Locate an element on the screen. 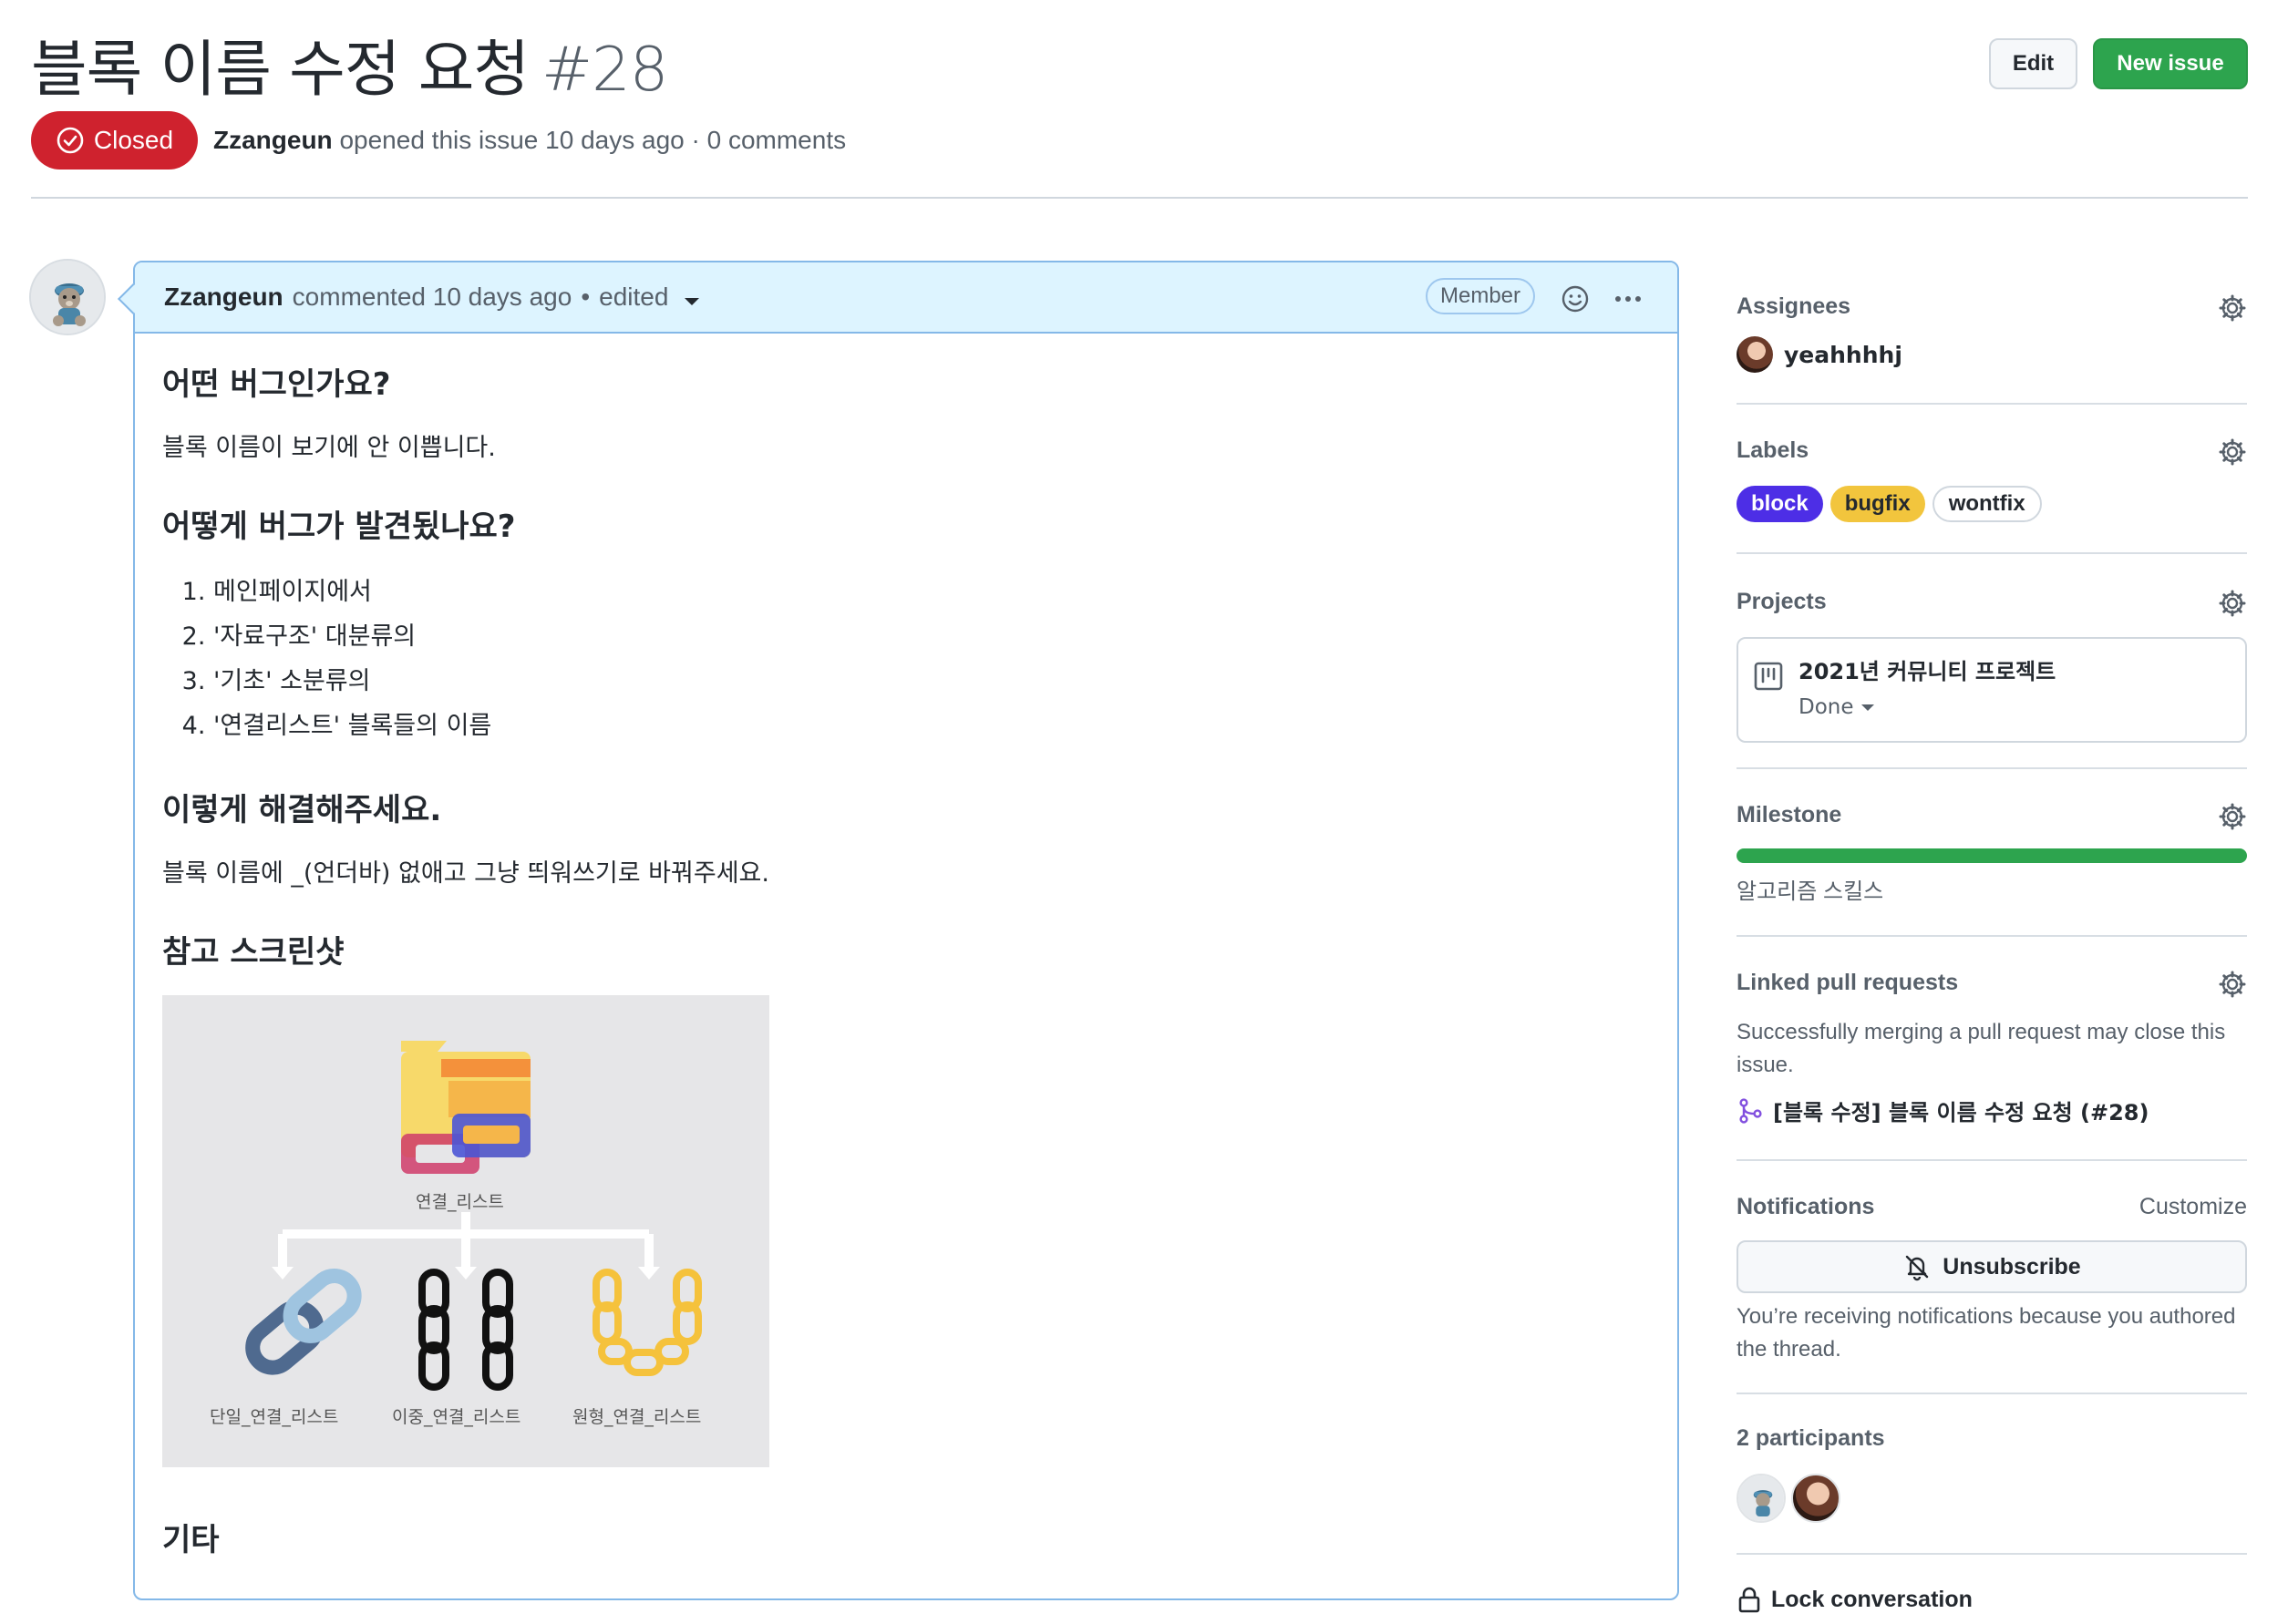  bell-slash-icon is located at coordinates (1917, 1268).